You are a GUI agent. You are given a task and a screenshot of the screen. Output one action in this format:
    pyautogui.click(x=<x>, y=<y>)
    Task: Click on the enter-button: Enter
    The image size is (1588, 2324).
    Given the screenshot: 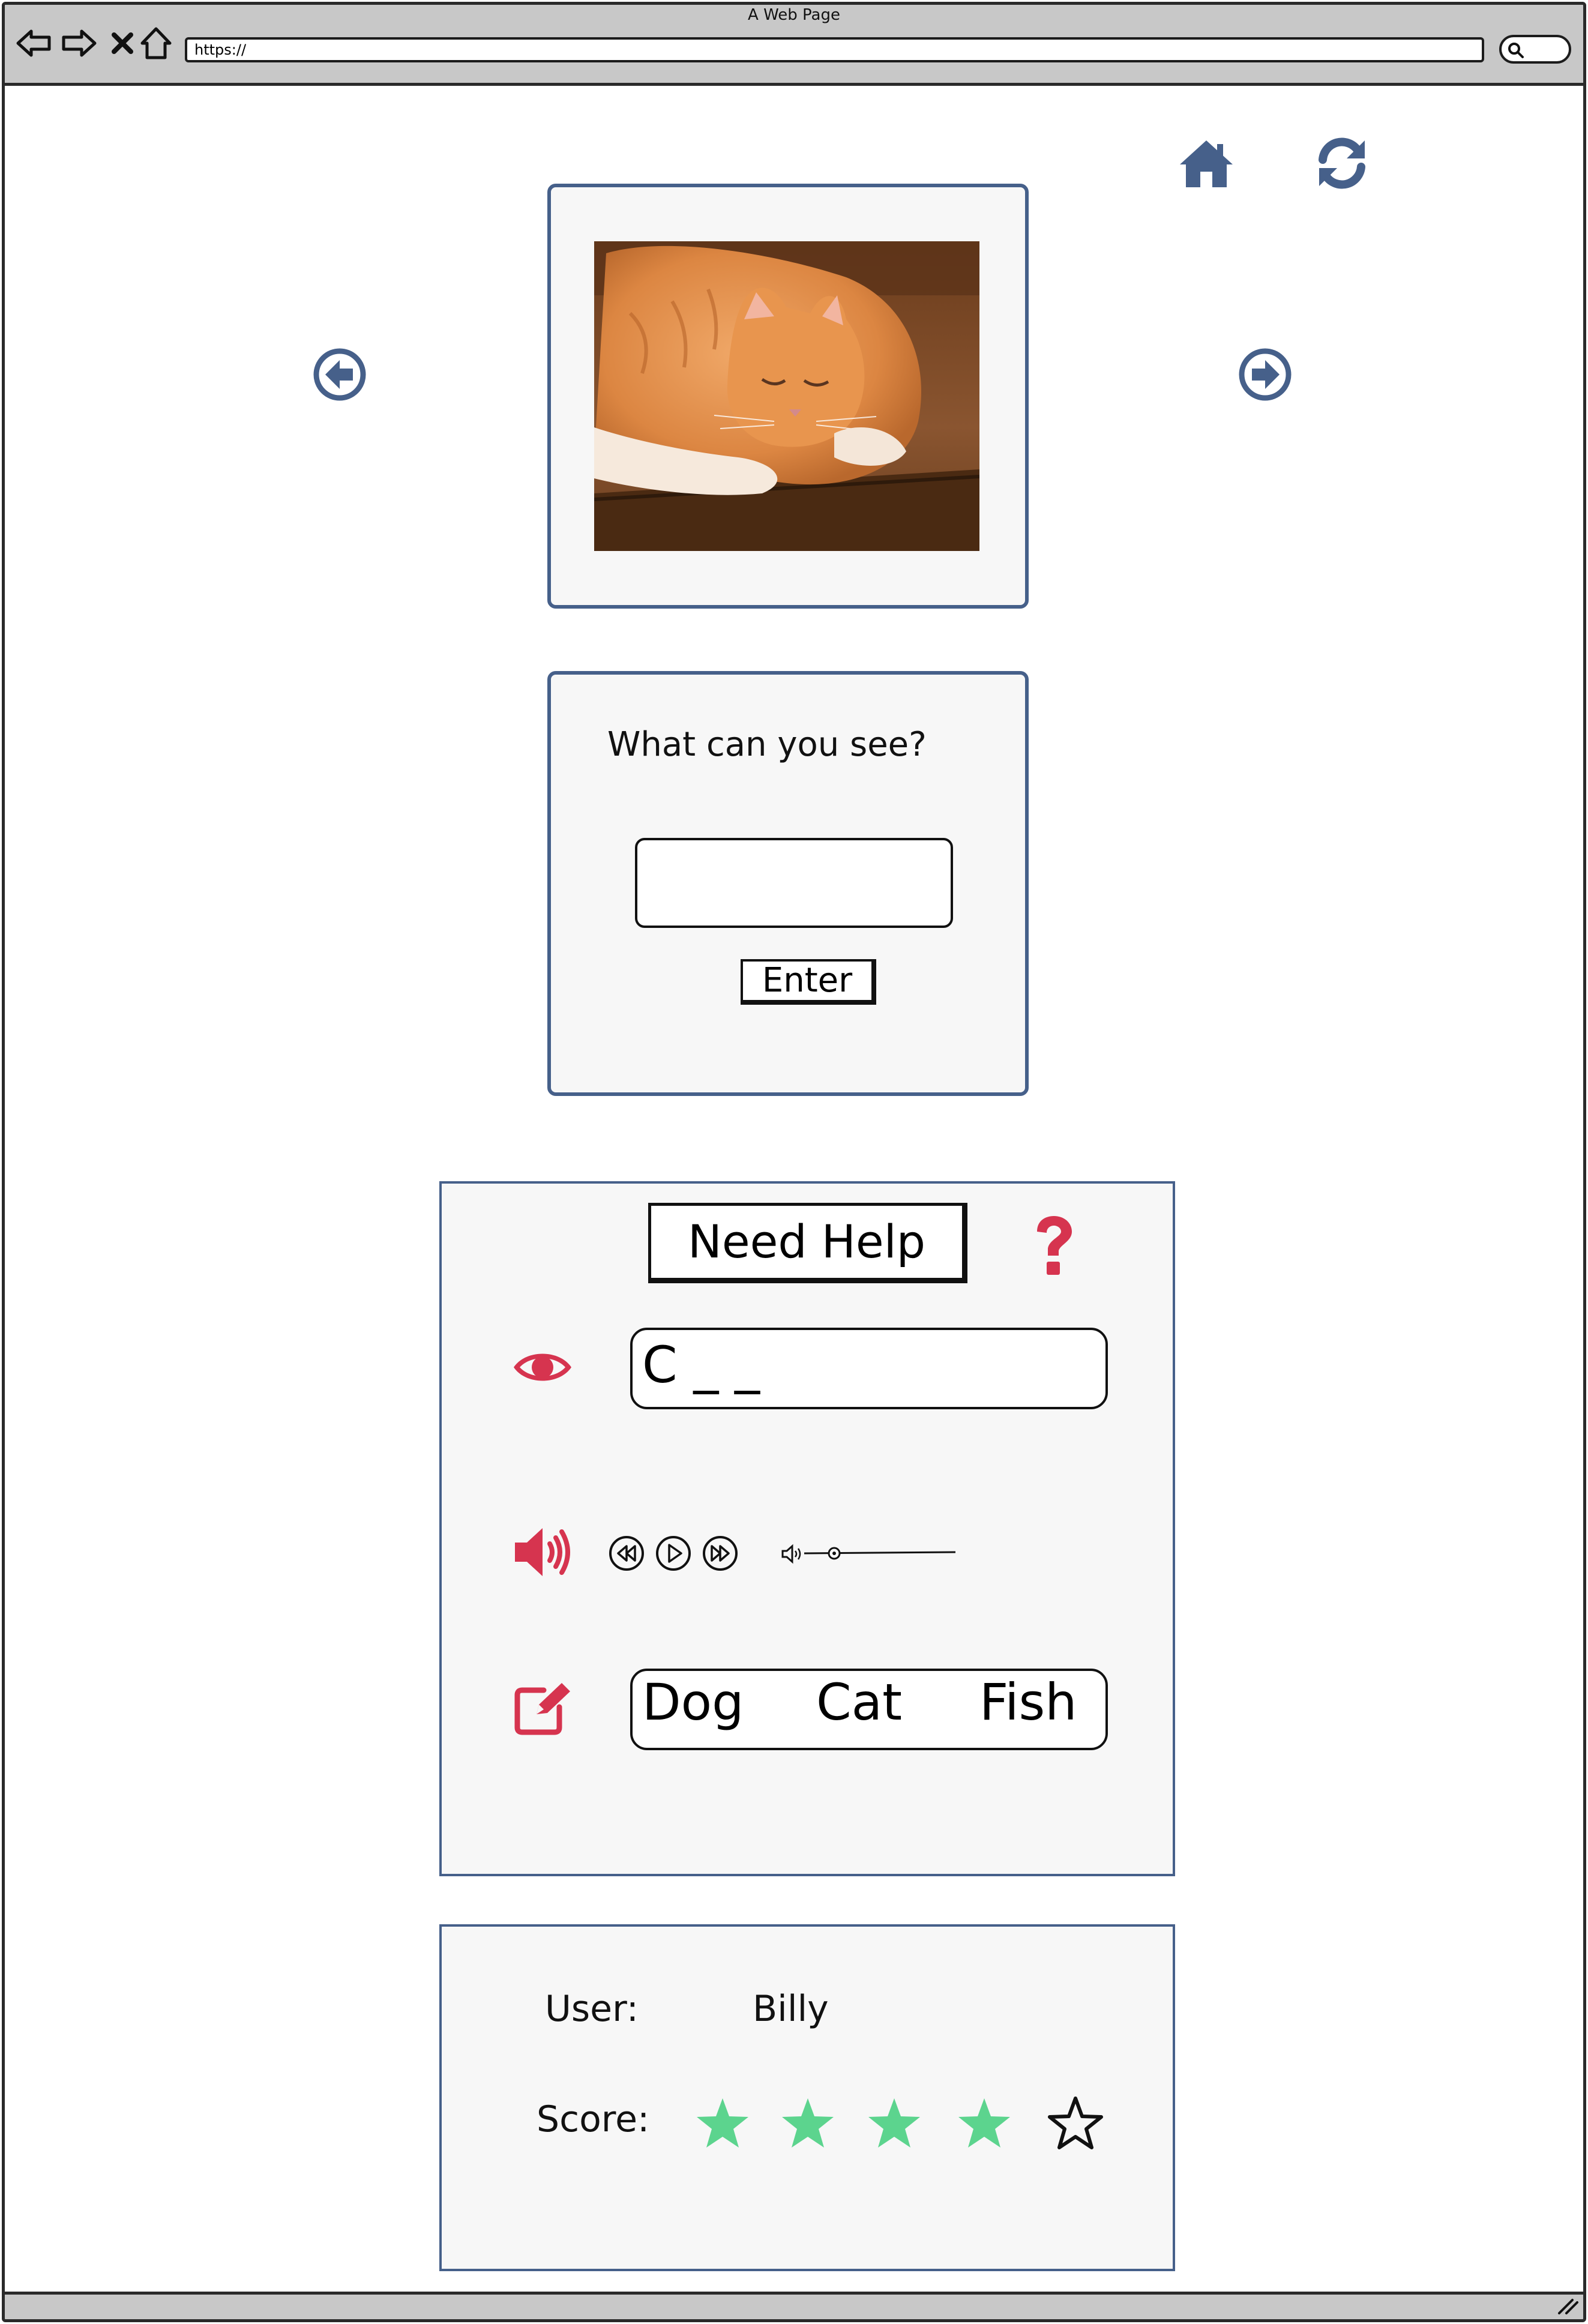 What is the action you would take?
    pyautogui.click(x=808, y=982)
    